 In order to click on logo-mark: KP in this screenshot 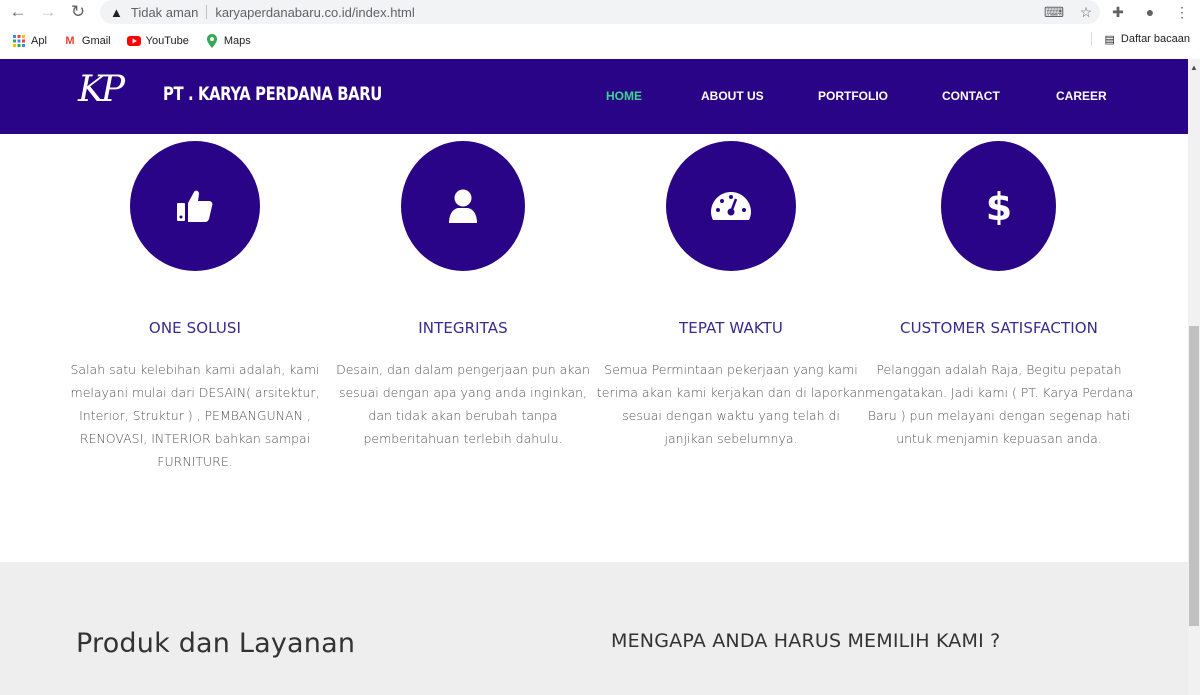, I will do `click(101, 89)`.